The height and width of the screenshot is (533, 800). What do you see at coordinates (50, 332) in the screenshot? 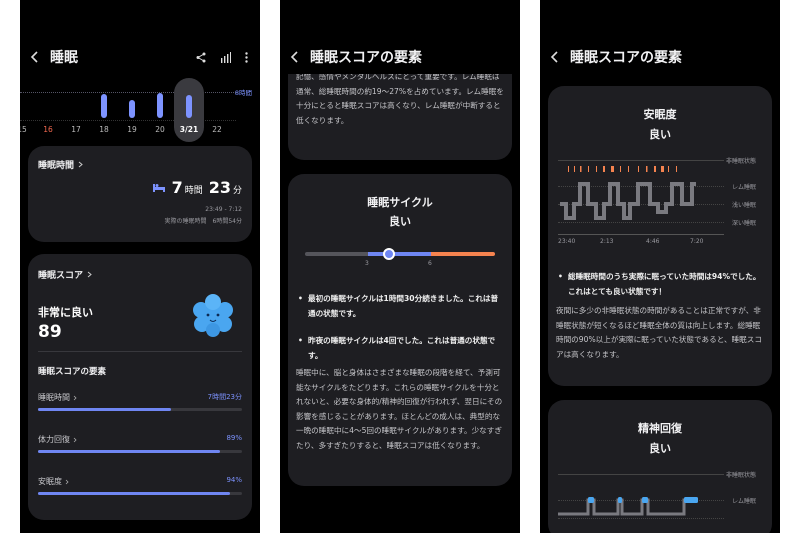
I see `score-value: 89` at bounding box center [50, 332].